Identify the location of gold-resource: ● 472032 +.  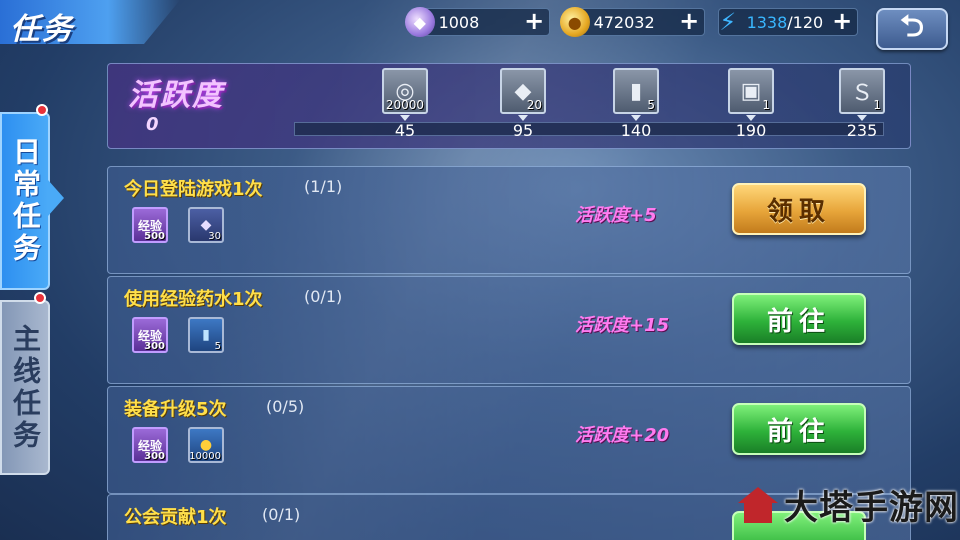
(632, 22).